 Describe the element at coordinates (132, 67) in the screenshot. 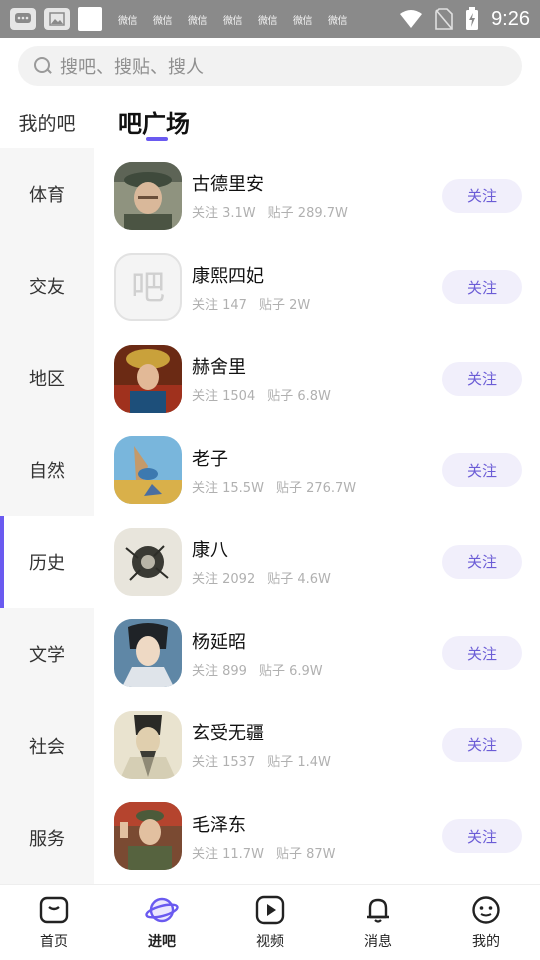

I see `search-placeholder: 搜吧、搜贴、搜人` at that location.